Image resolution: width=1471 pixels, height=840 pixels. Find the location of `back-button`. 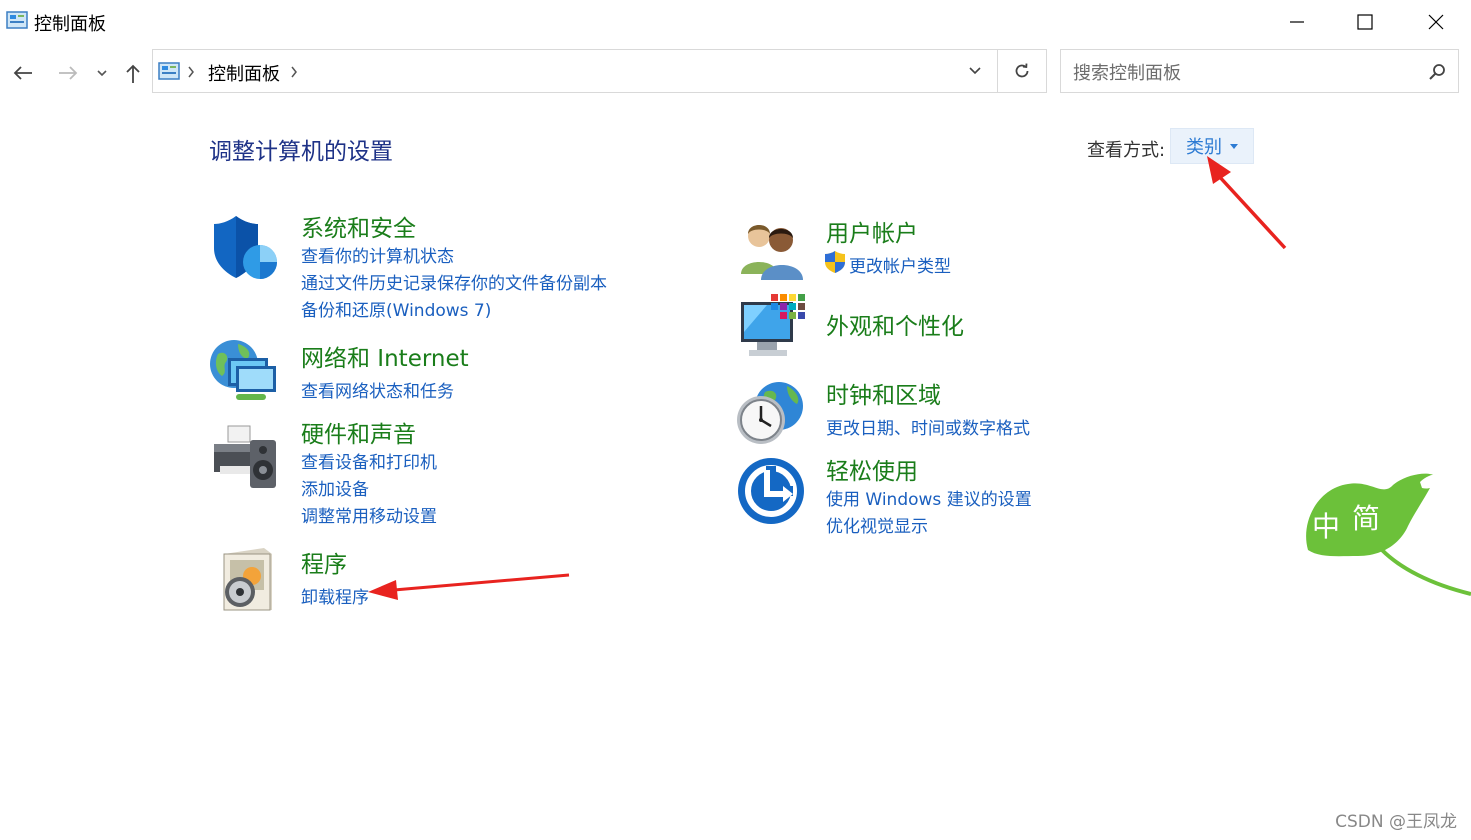

back-button is located at coordinates (23, 73).